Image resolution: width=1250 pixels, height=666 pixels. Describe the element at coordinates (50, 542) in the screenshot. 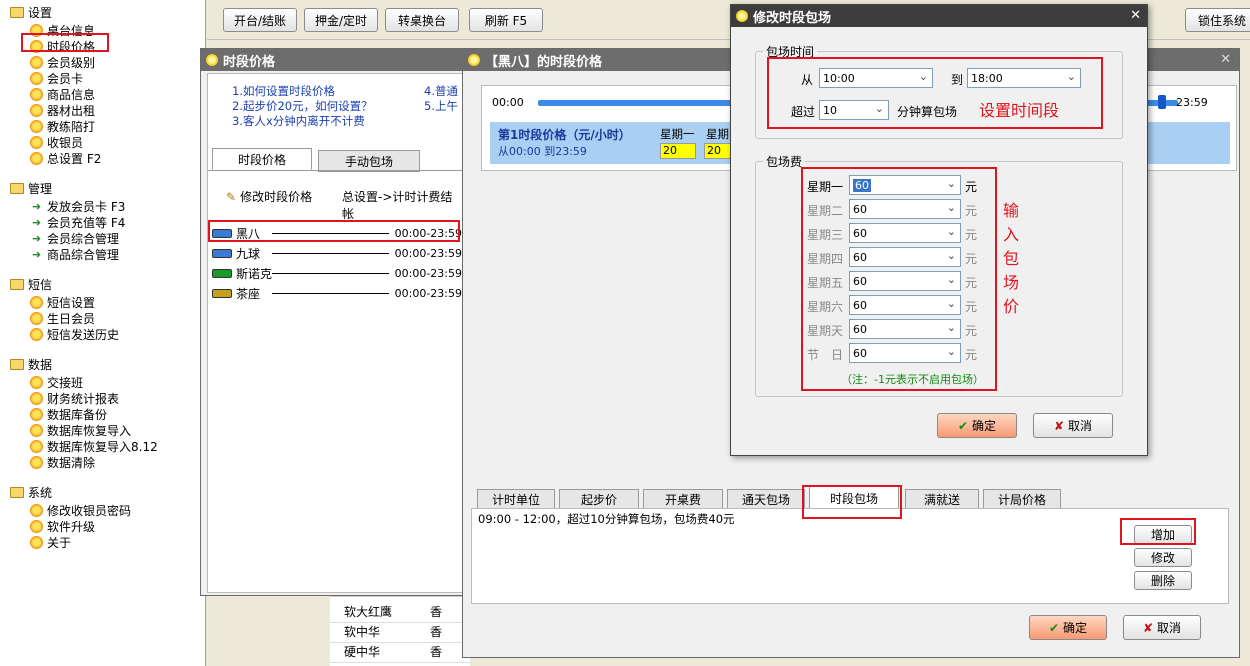

I see `tree-item: 关于` at that location.